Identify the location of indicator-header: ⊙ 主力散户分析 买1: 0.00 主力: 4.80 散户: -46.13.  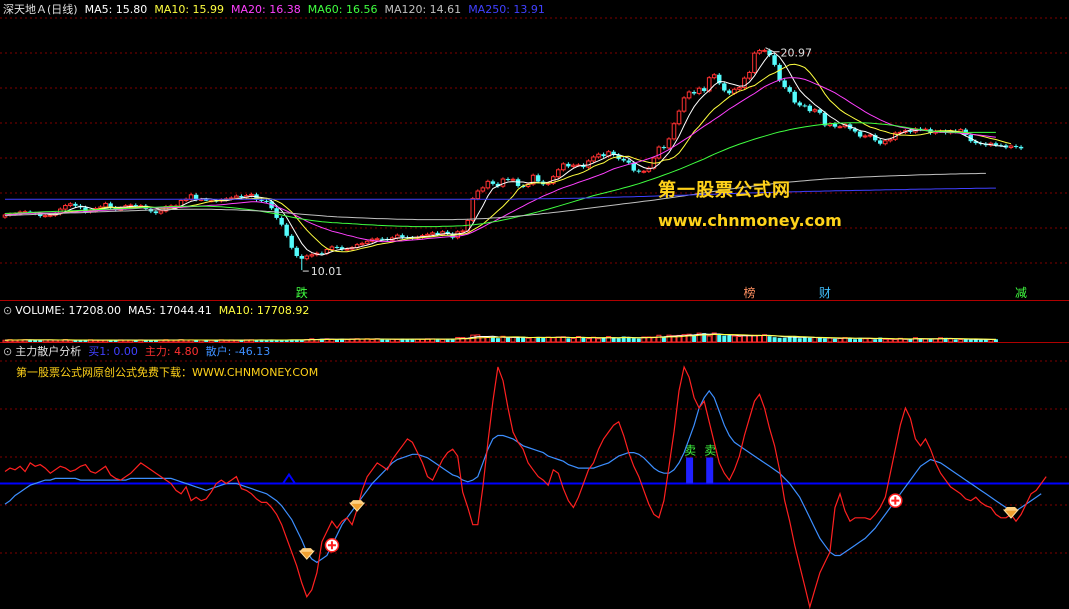
(140, 352).